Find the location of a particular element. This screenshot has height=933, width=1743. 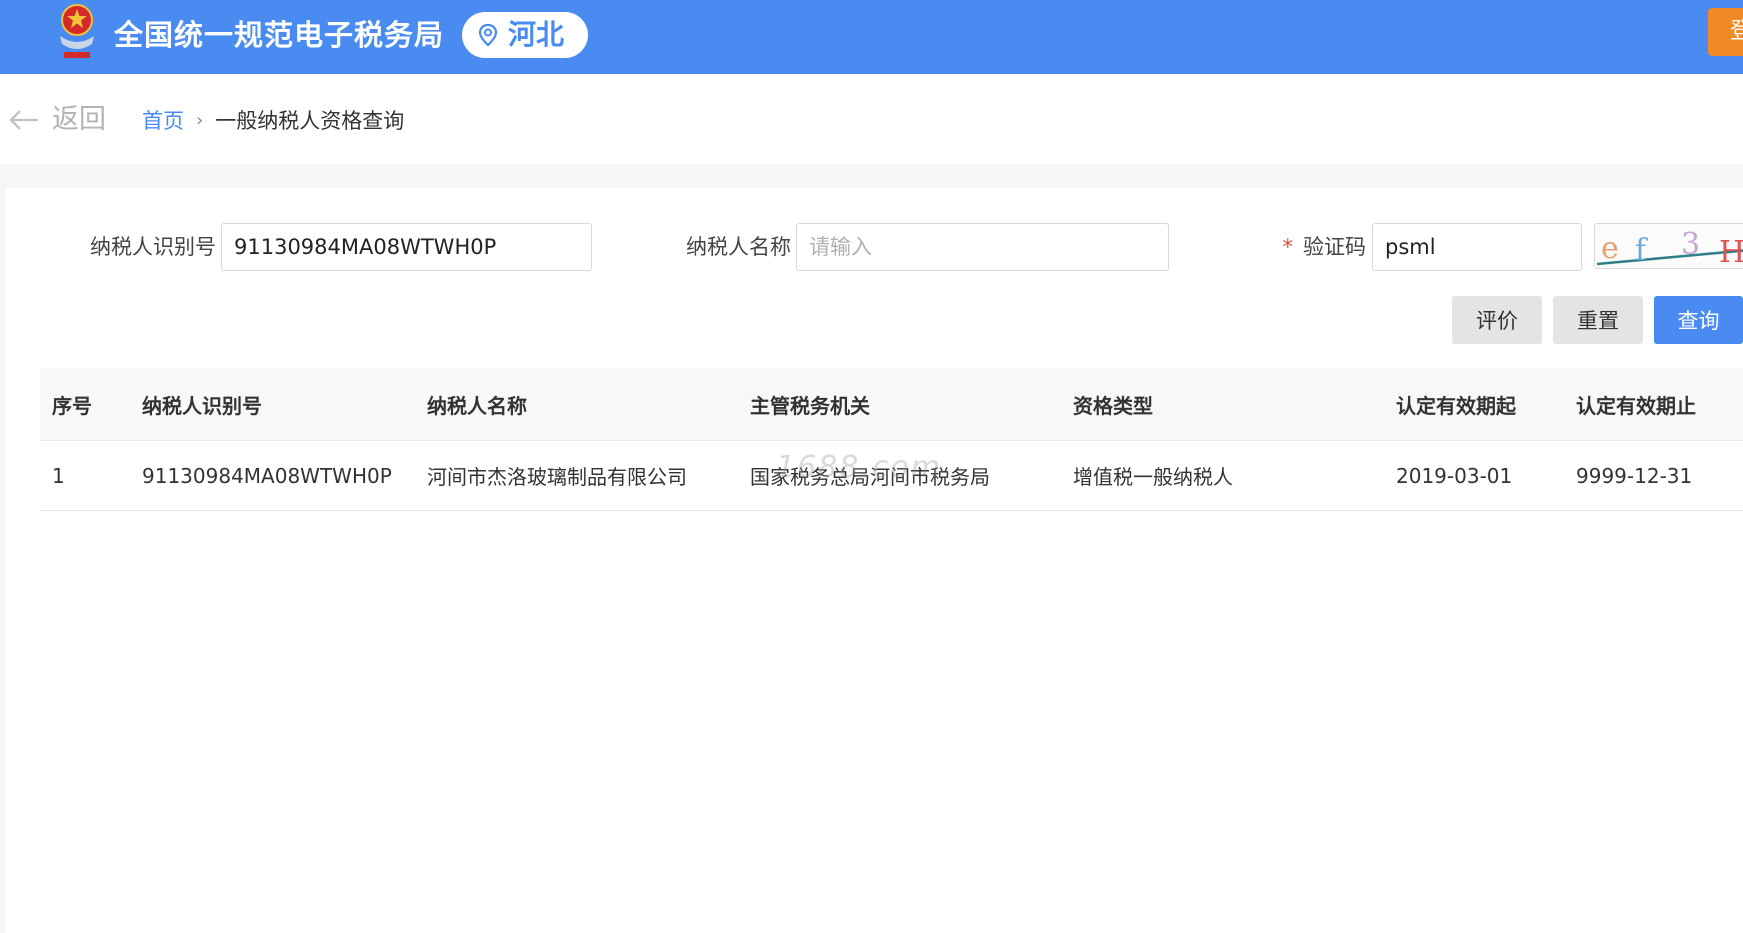

taxpayer-name-input is located at coordinates (982, 247).